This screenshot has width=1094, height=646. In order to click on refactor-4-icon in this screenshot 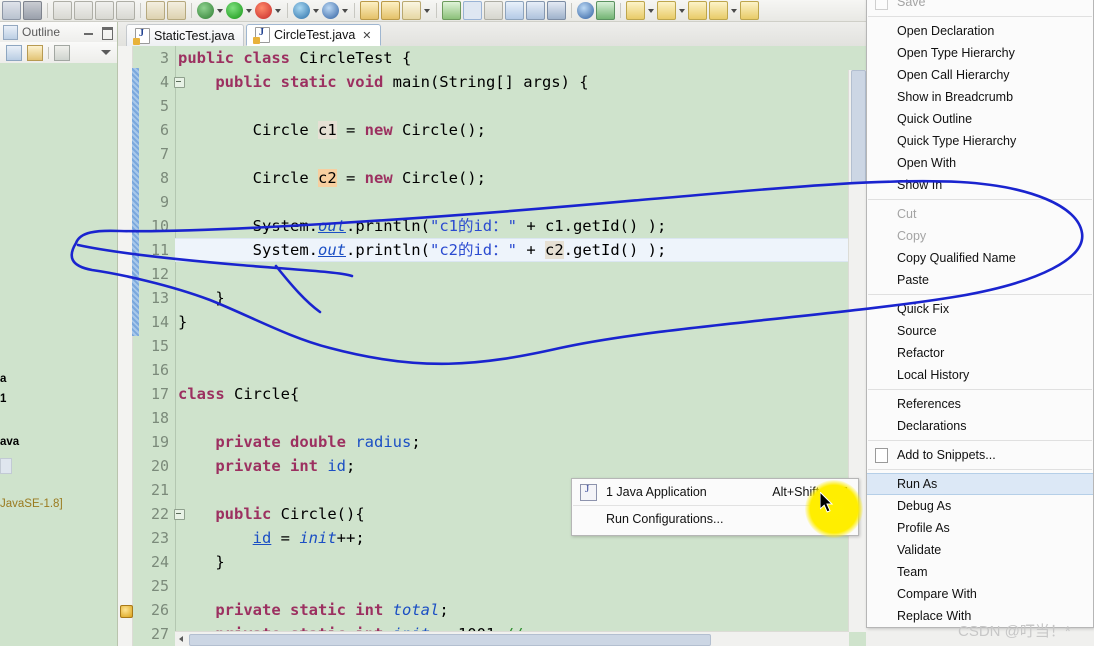, I will do `click(125, 10)`.